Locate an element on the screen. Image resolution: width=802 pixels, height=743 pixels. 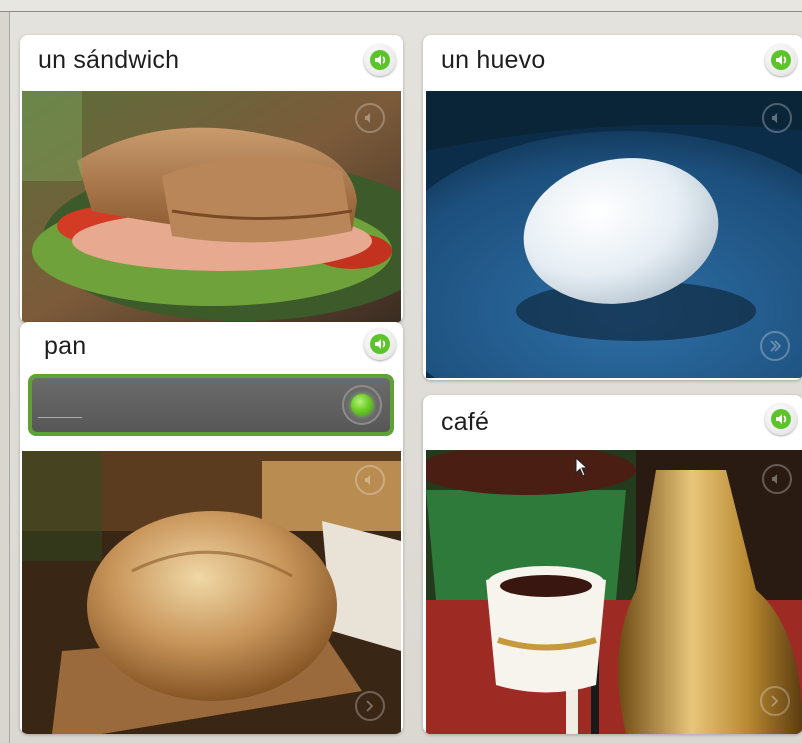
answer-input-field is located at coordinates (211, 405).